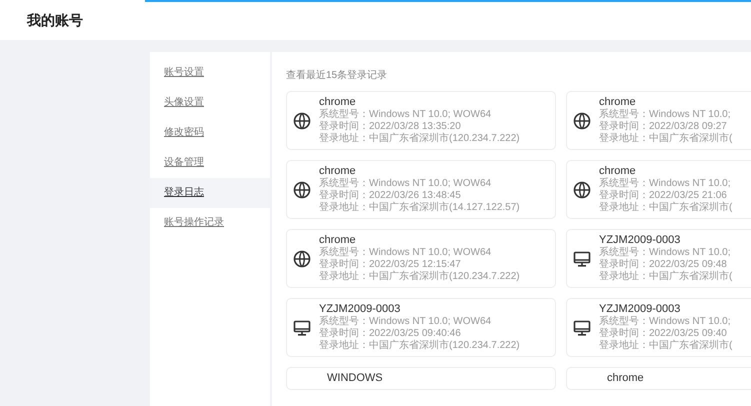 Image resolution: width=751 pixels, height=406 pixels. I want to click on sidebar-item: 设备管理, so click(210, 163).